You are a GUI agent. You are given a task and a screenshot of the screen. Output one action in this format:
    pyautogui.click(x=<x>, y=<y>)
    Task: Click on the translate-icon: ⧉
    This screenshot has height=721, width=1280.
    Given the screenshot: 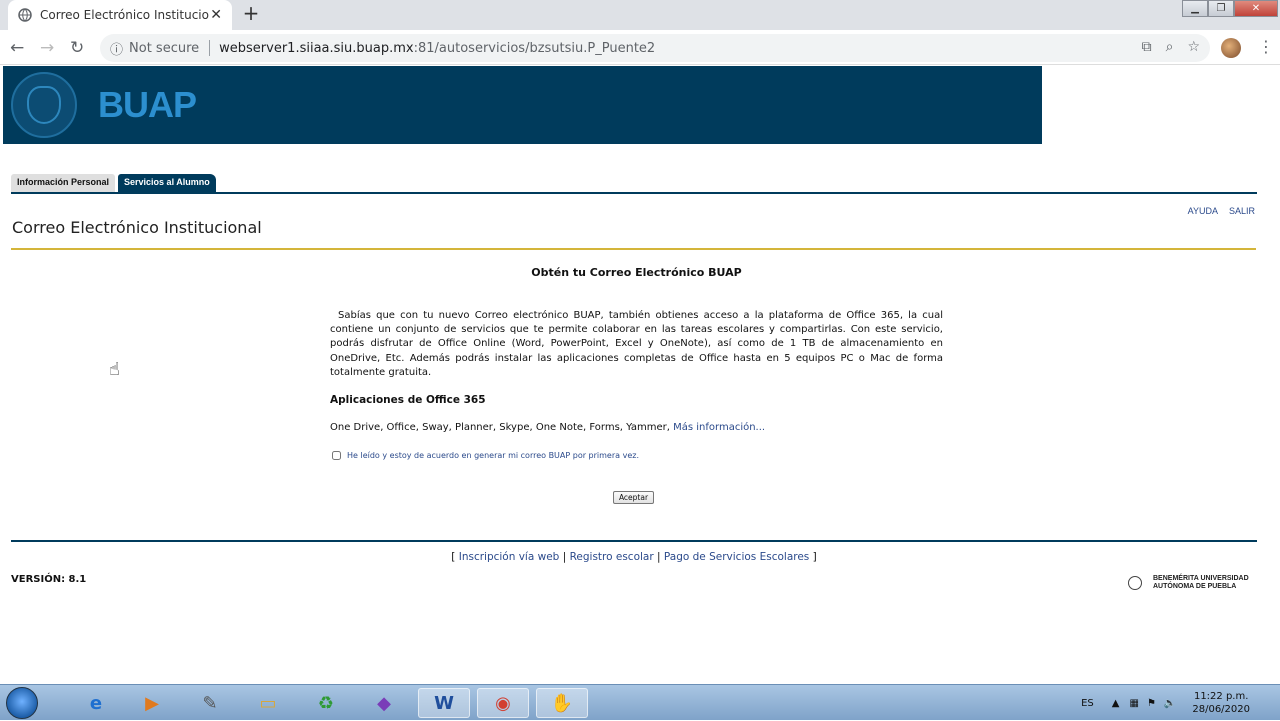 What is the action you would take?
    pyautogui.click(x=1147, y=47)
    